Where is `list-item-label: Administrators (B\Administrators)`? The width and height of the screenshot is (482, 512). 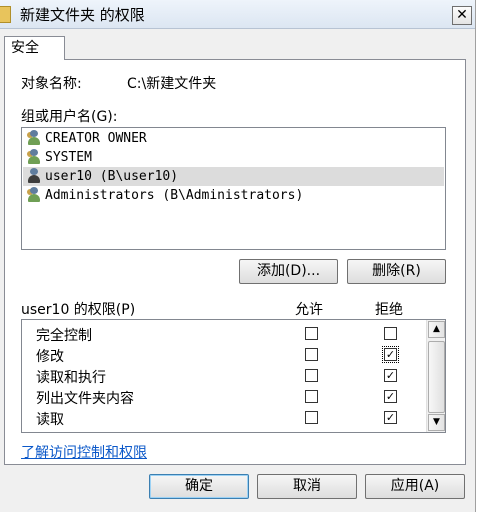
list-item-label: Administrators (B\Administrators) is located at coordinates (174, 195).